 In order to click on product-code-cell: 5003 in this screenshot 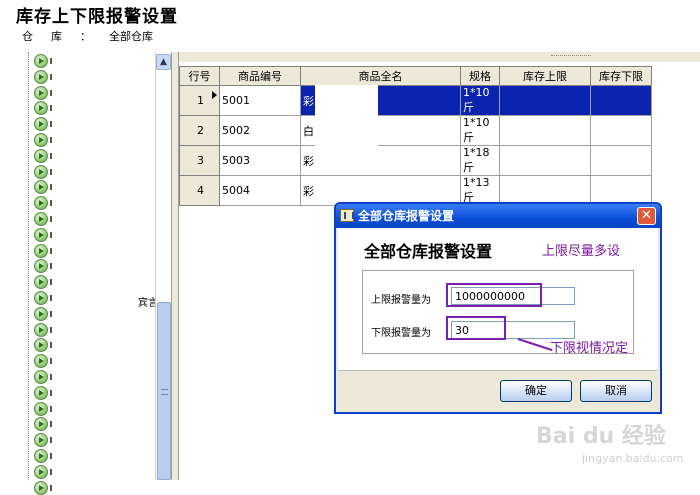, I will do `click(260, 160)`.